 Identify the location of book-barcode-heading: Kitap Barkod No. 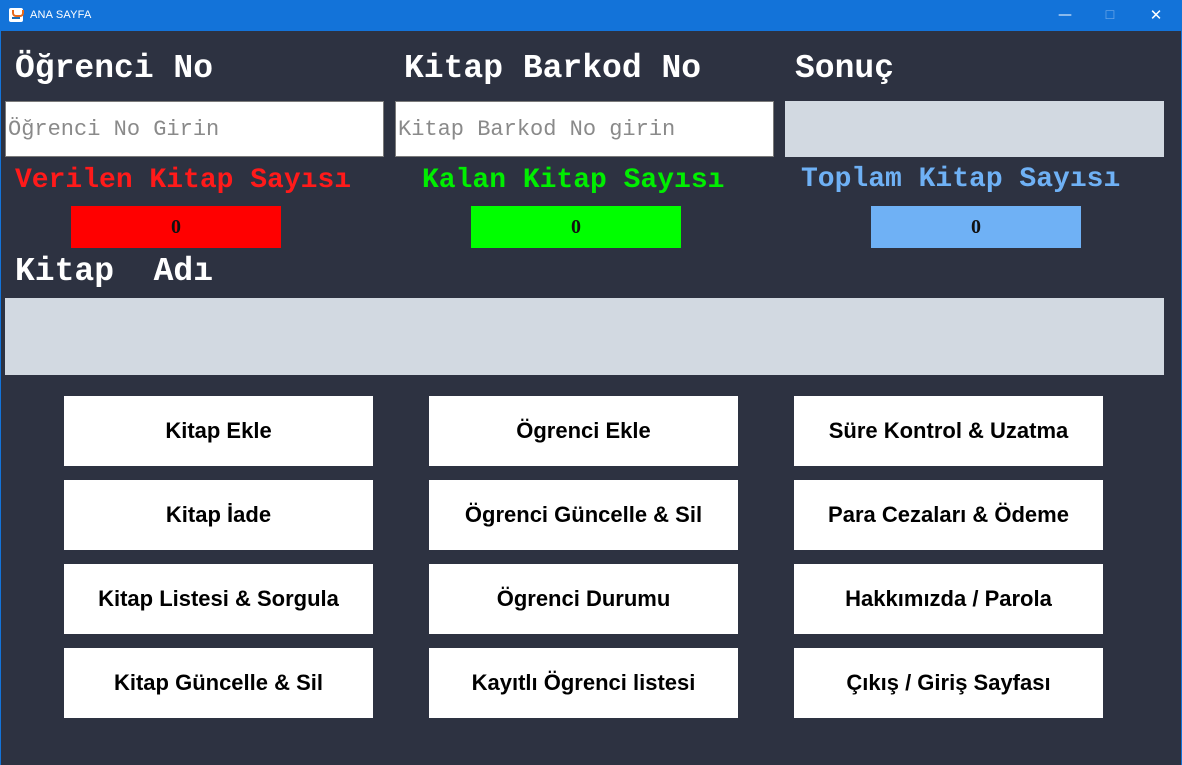
(553, 68).